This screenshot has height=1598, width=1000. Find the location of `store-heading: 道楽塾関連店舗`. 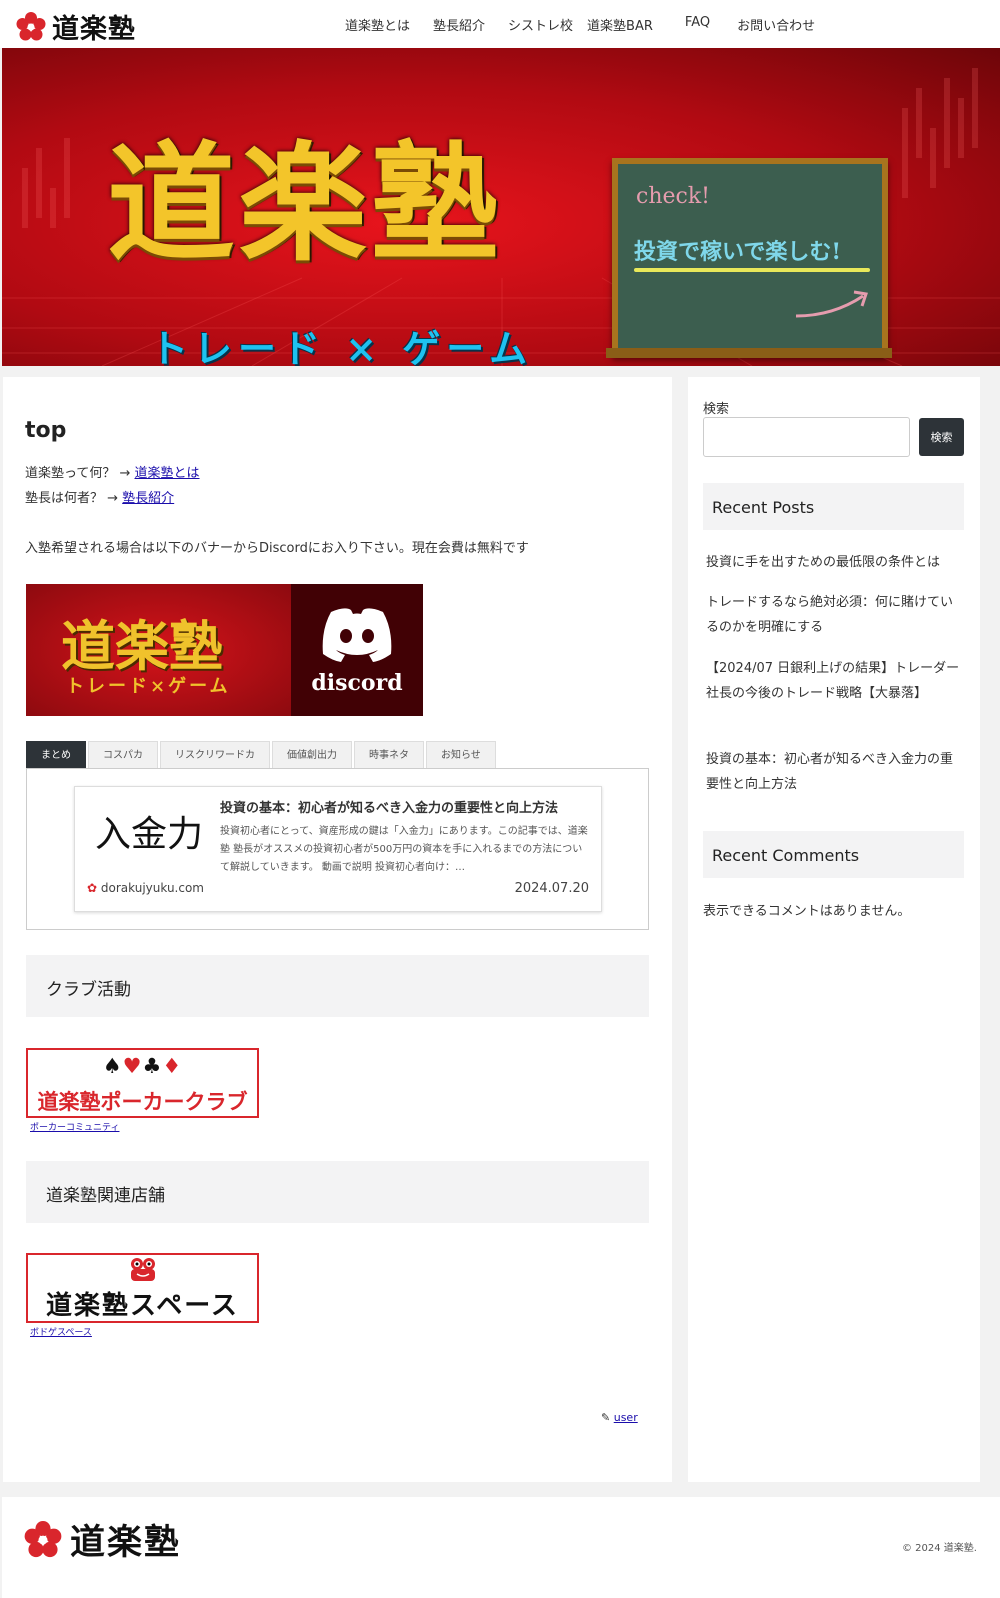

store-heading: 道楽塾関連店舗 is located at coordinates (105, 1196).